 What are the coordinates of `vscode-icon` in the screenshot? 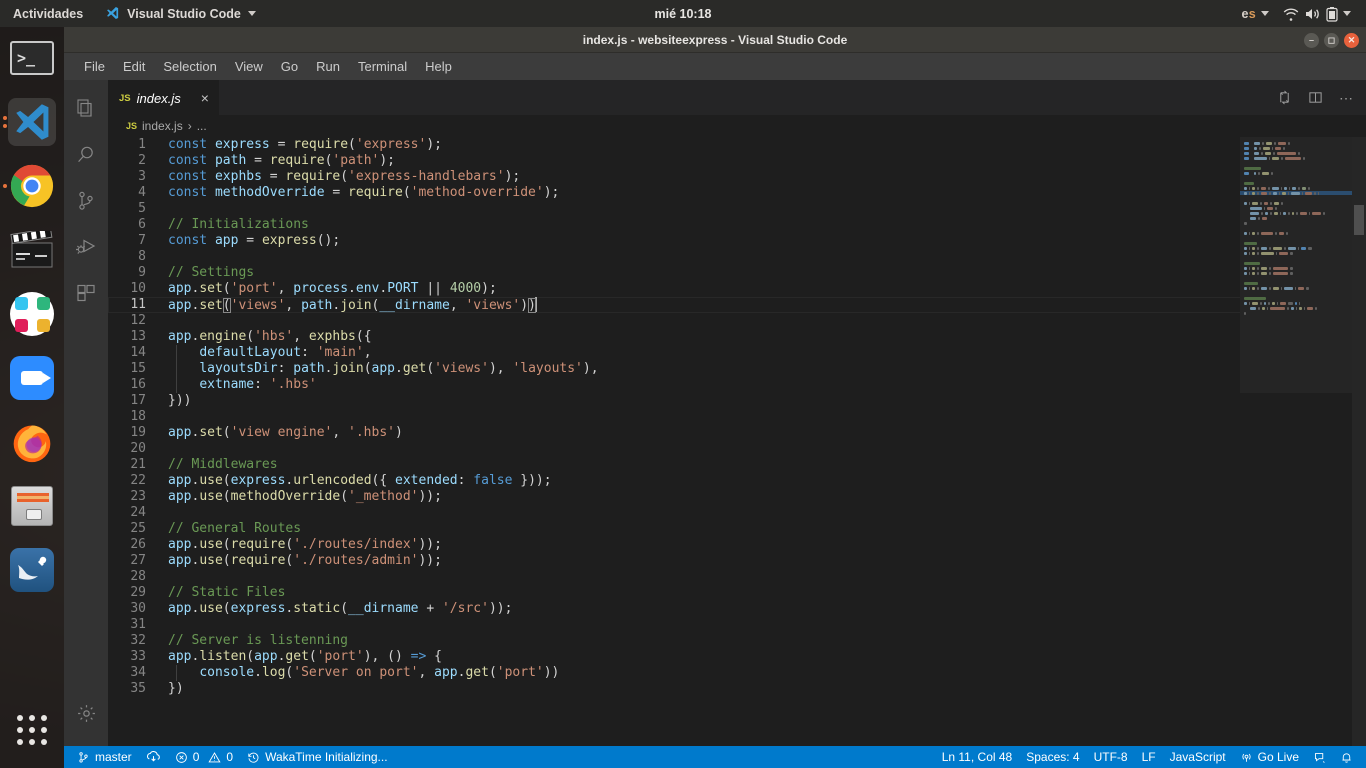 It's located at (112, 13).